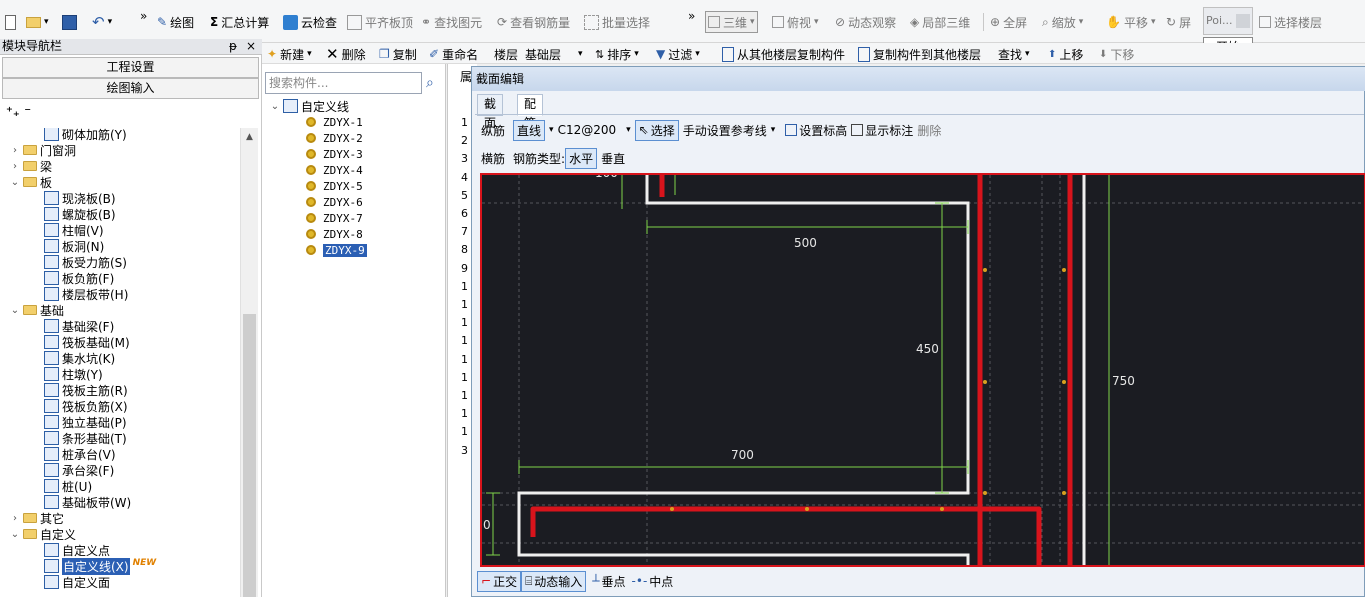 This screenshot has height=597, width=1365. What do you see at coordinates (691, 16) in the screenshot?
I see `more-tools-button-2: »` at bounding box center [691, 16].